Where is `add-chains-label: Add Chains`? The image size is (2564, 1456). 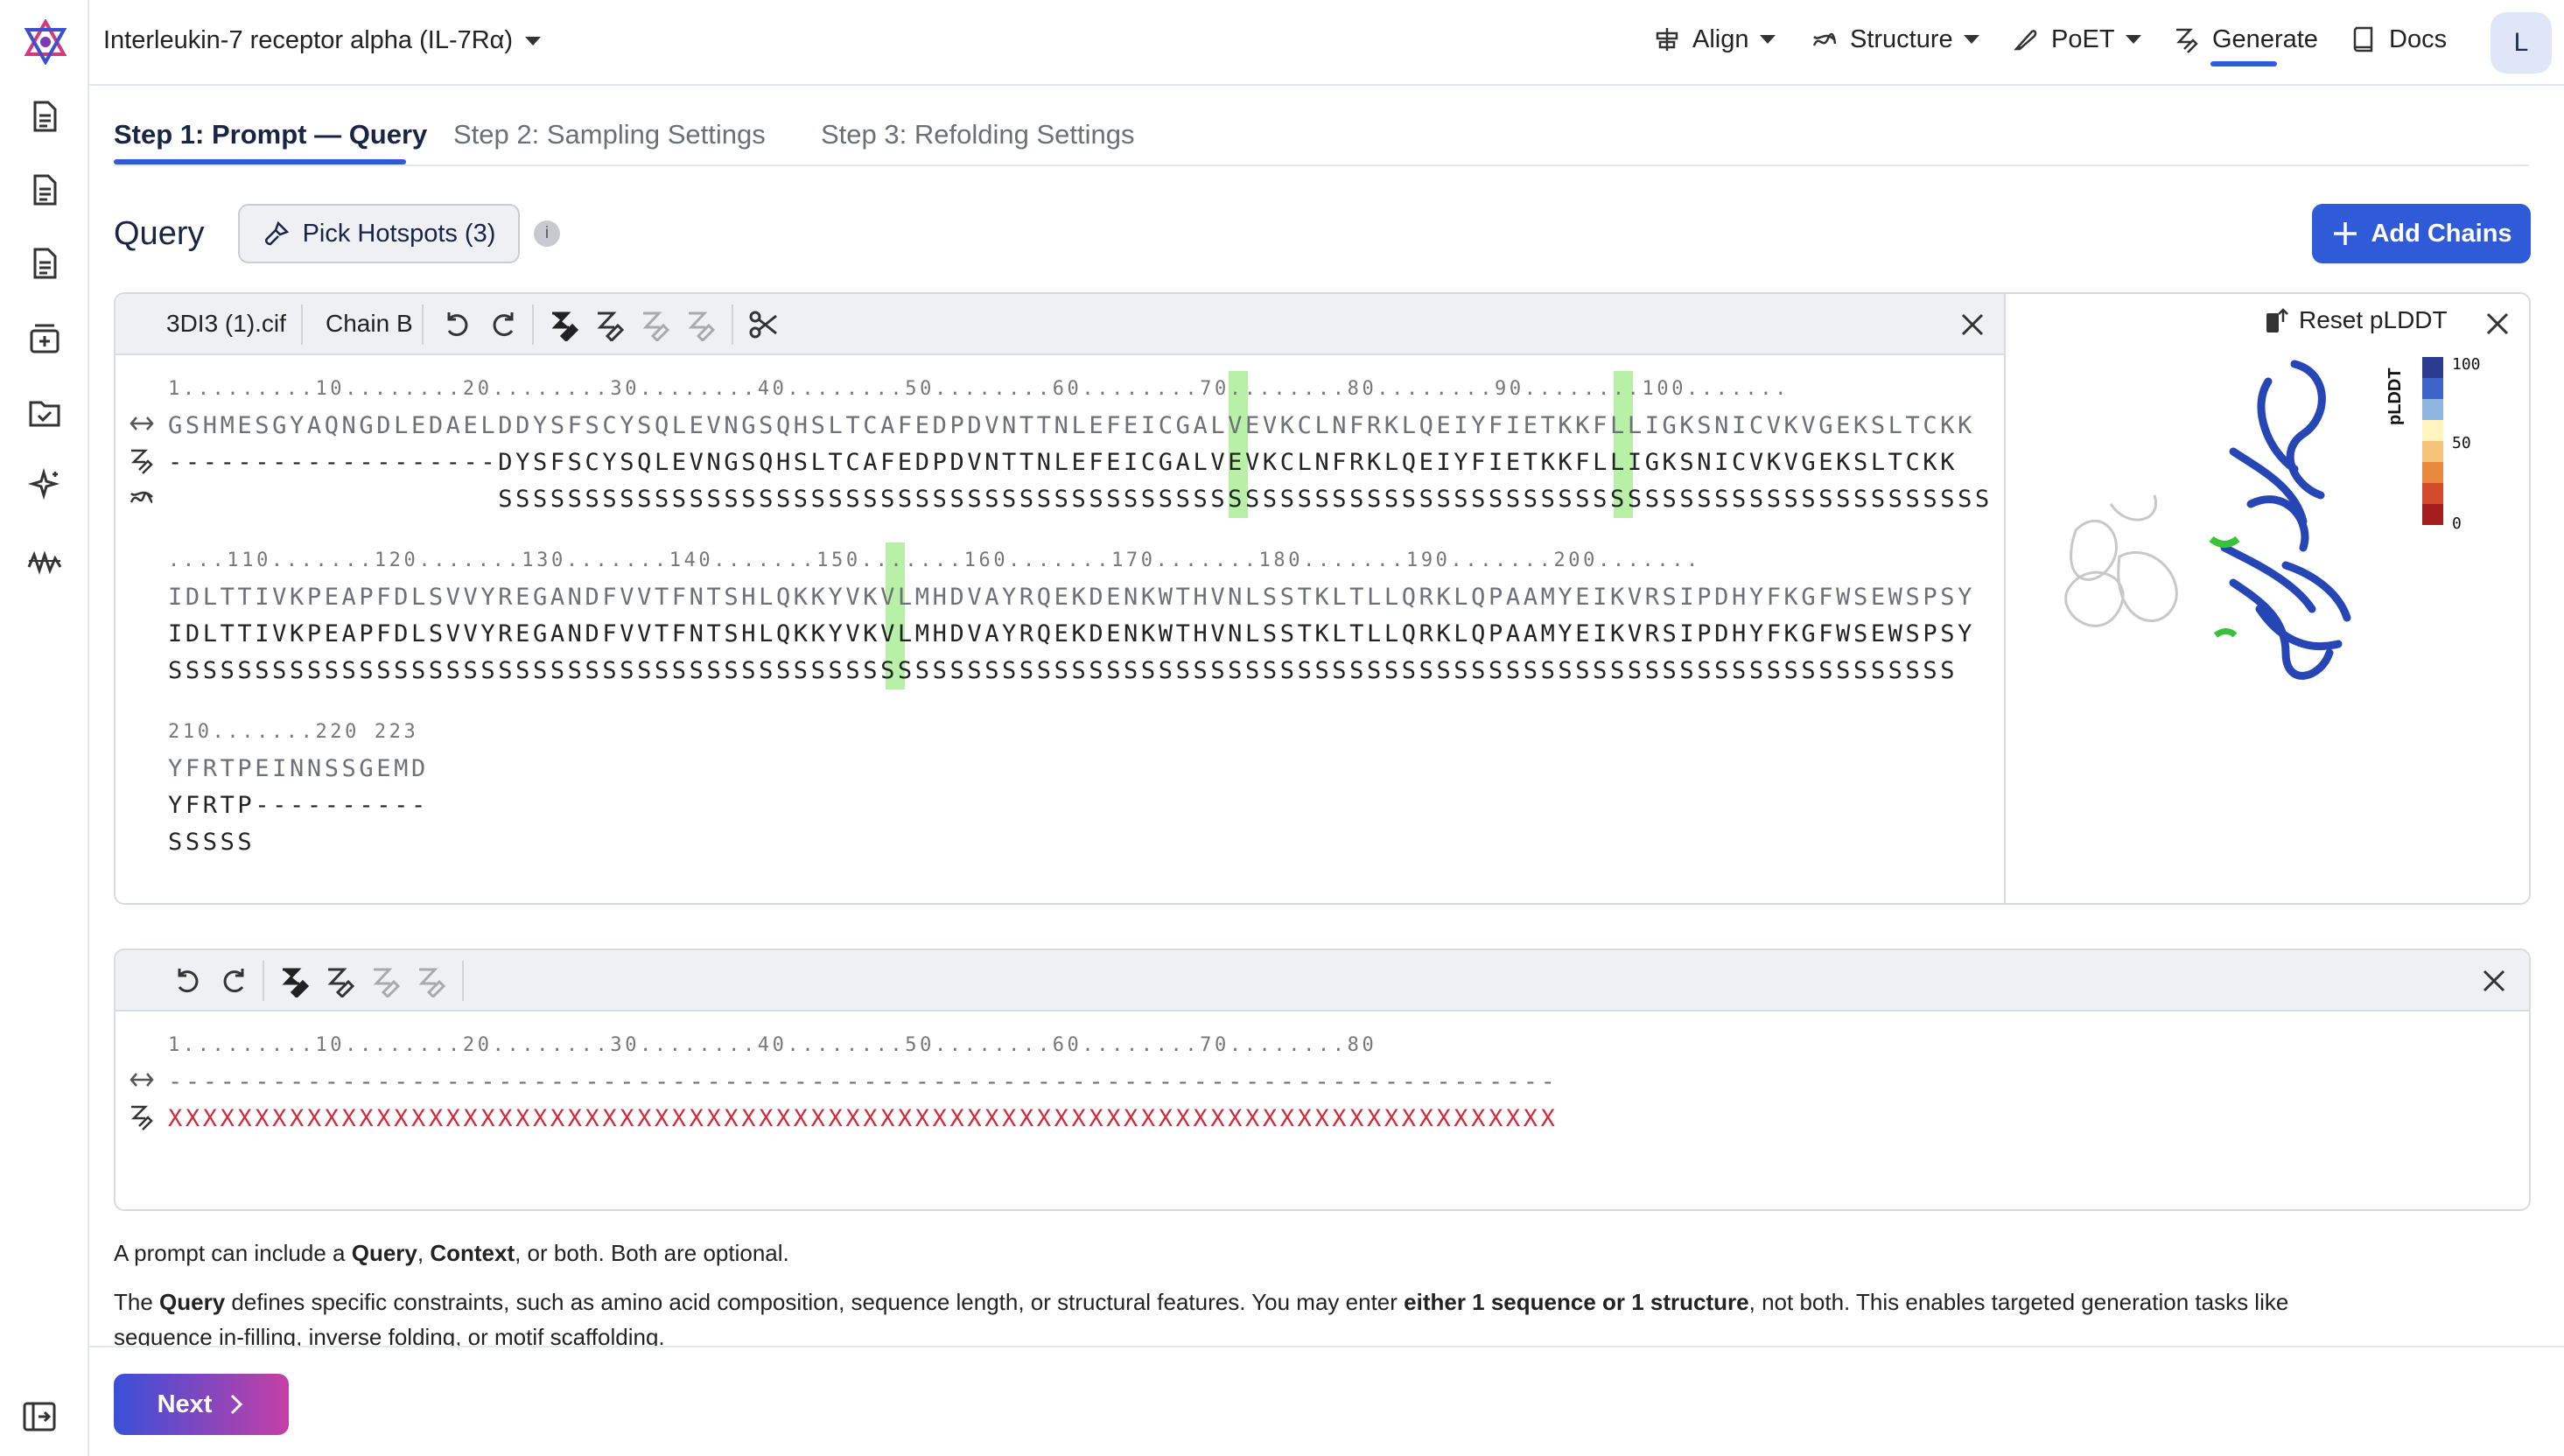 add-chains-label: Add Chains is located at coordinates (2441, 233).